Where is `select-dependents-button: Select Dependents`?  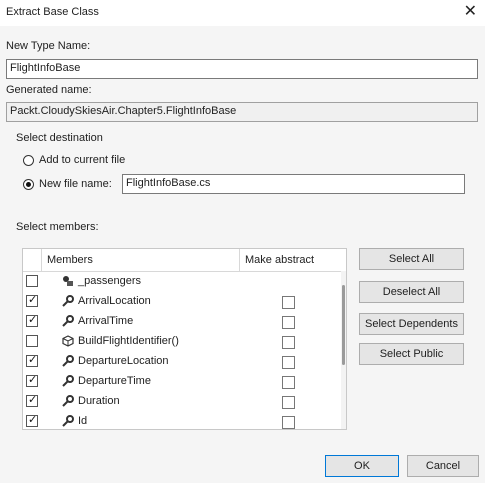 select-dependents-button: Select Dependents is located at coordinates (411, 324).